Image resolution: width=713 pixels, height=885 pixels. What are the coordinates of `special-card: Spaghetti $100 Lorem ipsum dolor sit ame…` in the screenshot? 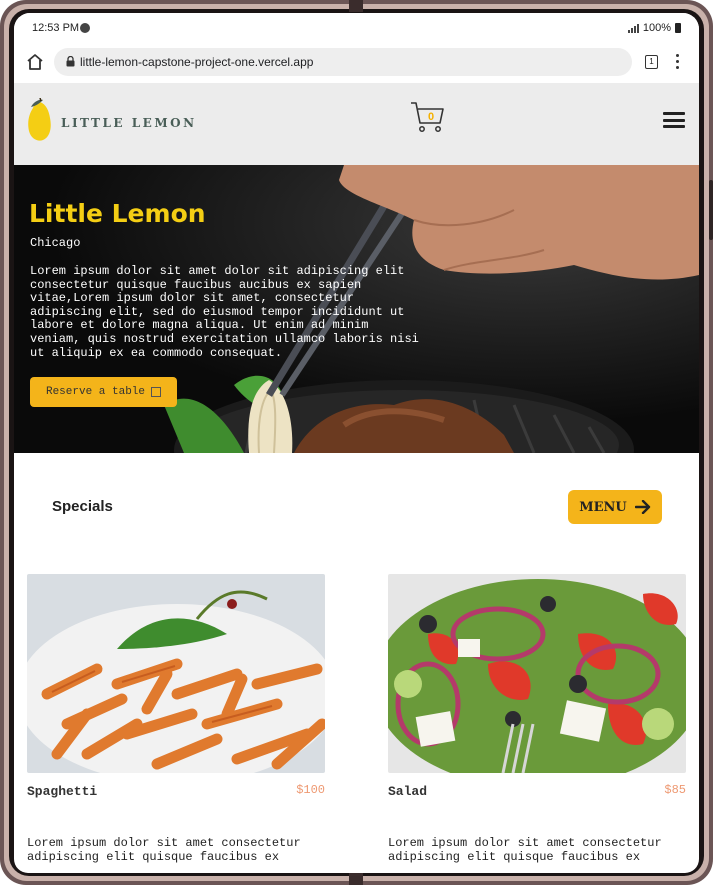 It's located at (176, 719).